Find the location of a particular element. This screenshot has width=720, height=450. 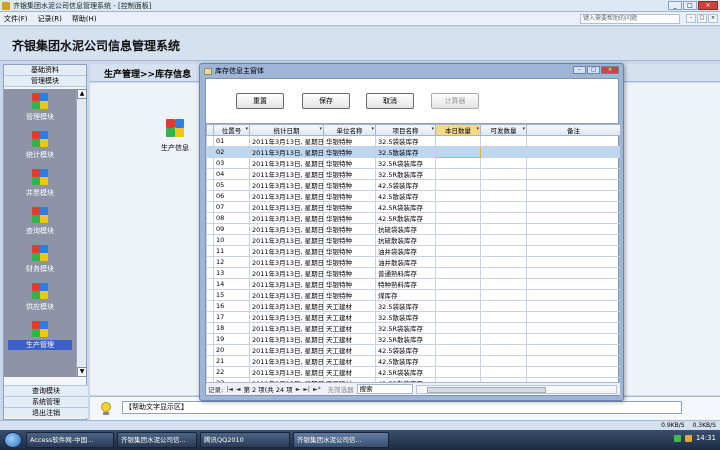

task-qq: 腾讯QQ2010 is located at coordinates (245, 440).